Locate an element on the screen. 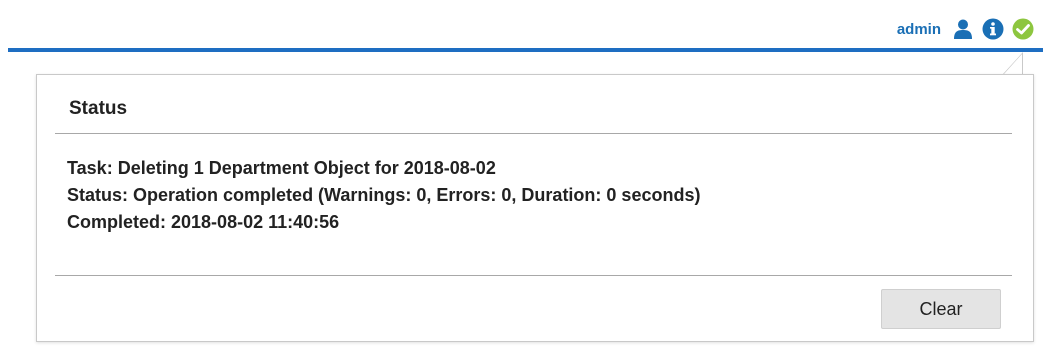  completed-line: Completed: 2018-08-02 11:40:56 is located at coordinates (383, 222).